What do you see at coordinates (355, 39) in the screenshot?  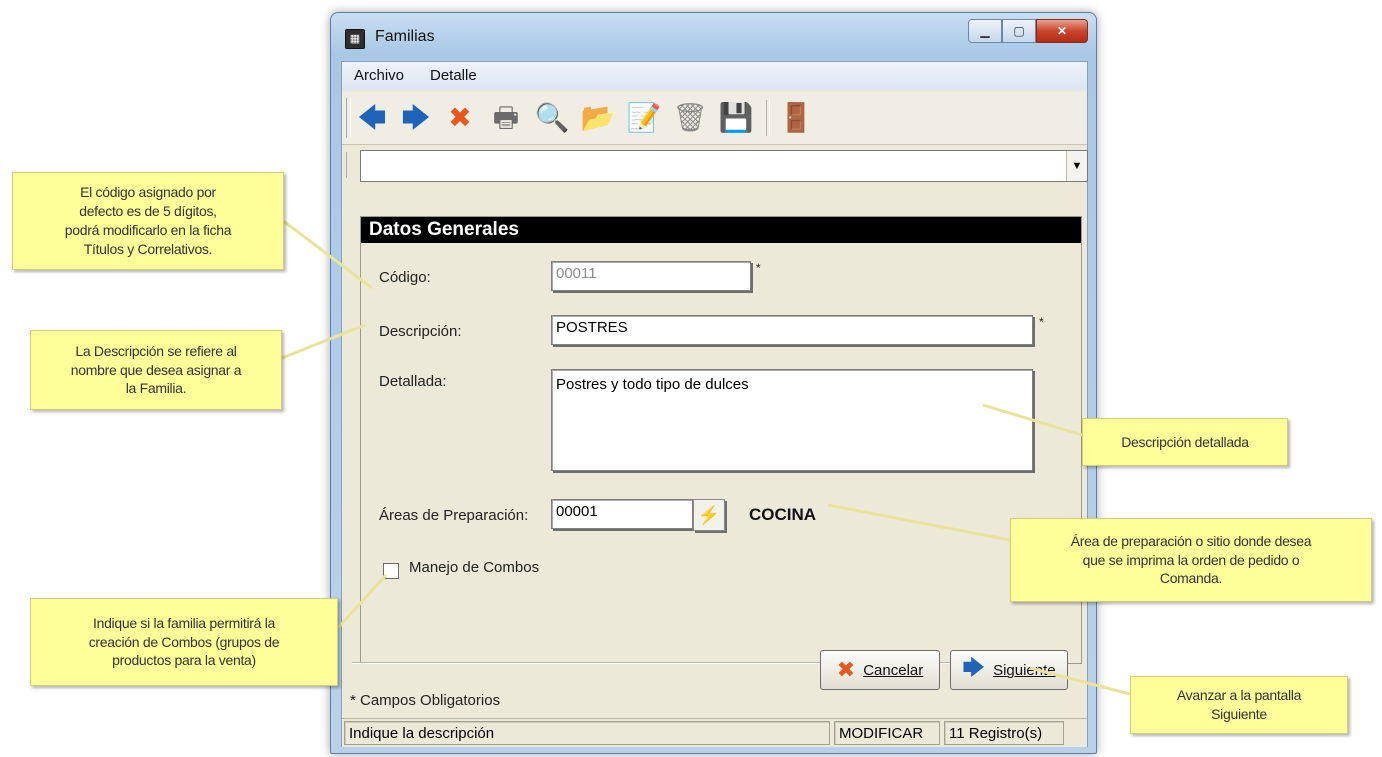 I see `app-icon: ▦` at bounding box center [355, 39].